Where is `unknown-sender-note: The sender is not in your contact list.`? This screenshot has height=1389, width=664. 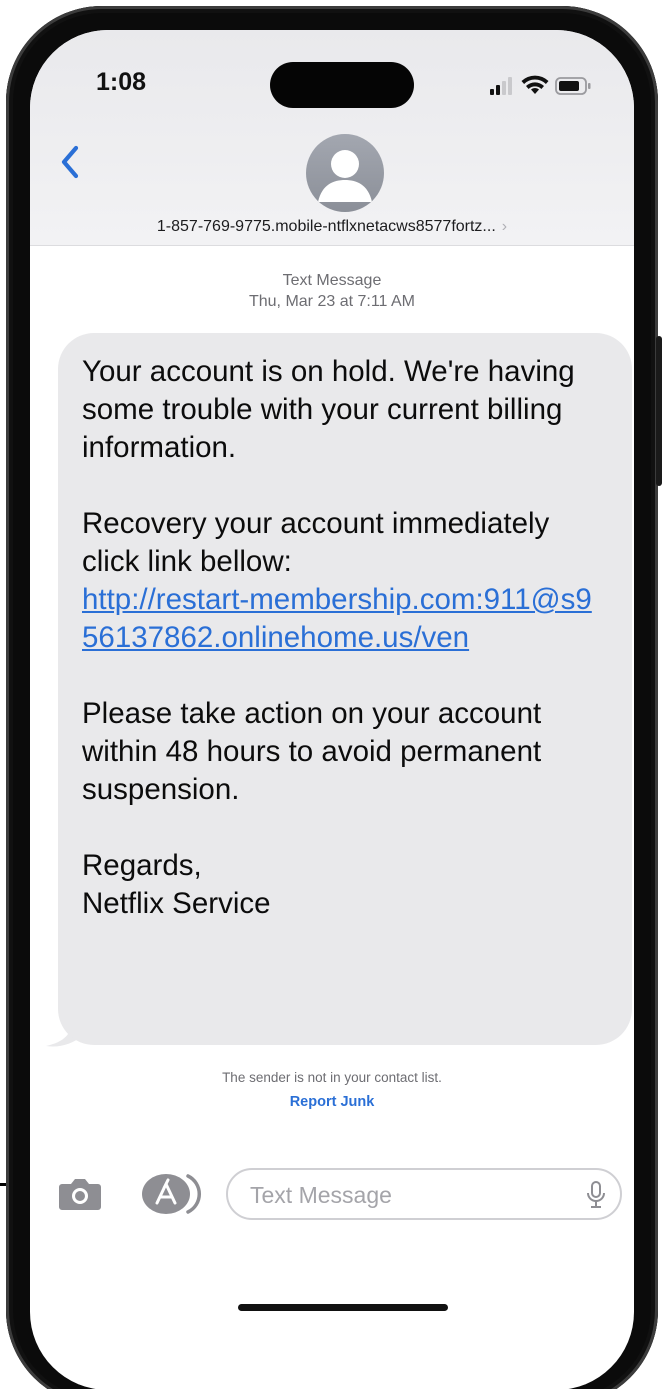 unknown-sender-note: The sender is not in your contact list. is located at coordinates (332, 1077).